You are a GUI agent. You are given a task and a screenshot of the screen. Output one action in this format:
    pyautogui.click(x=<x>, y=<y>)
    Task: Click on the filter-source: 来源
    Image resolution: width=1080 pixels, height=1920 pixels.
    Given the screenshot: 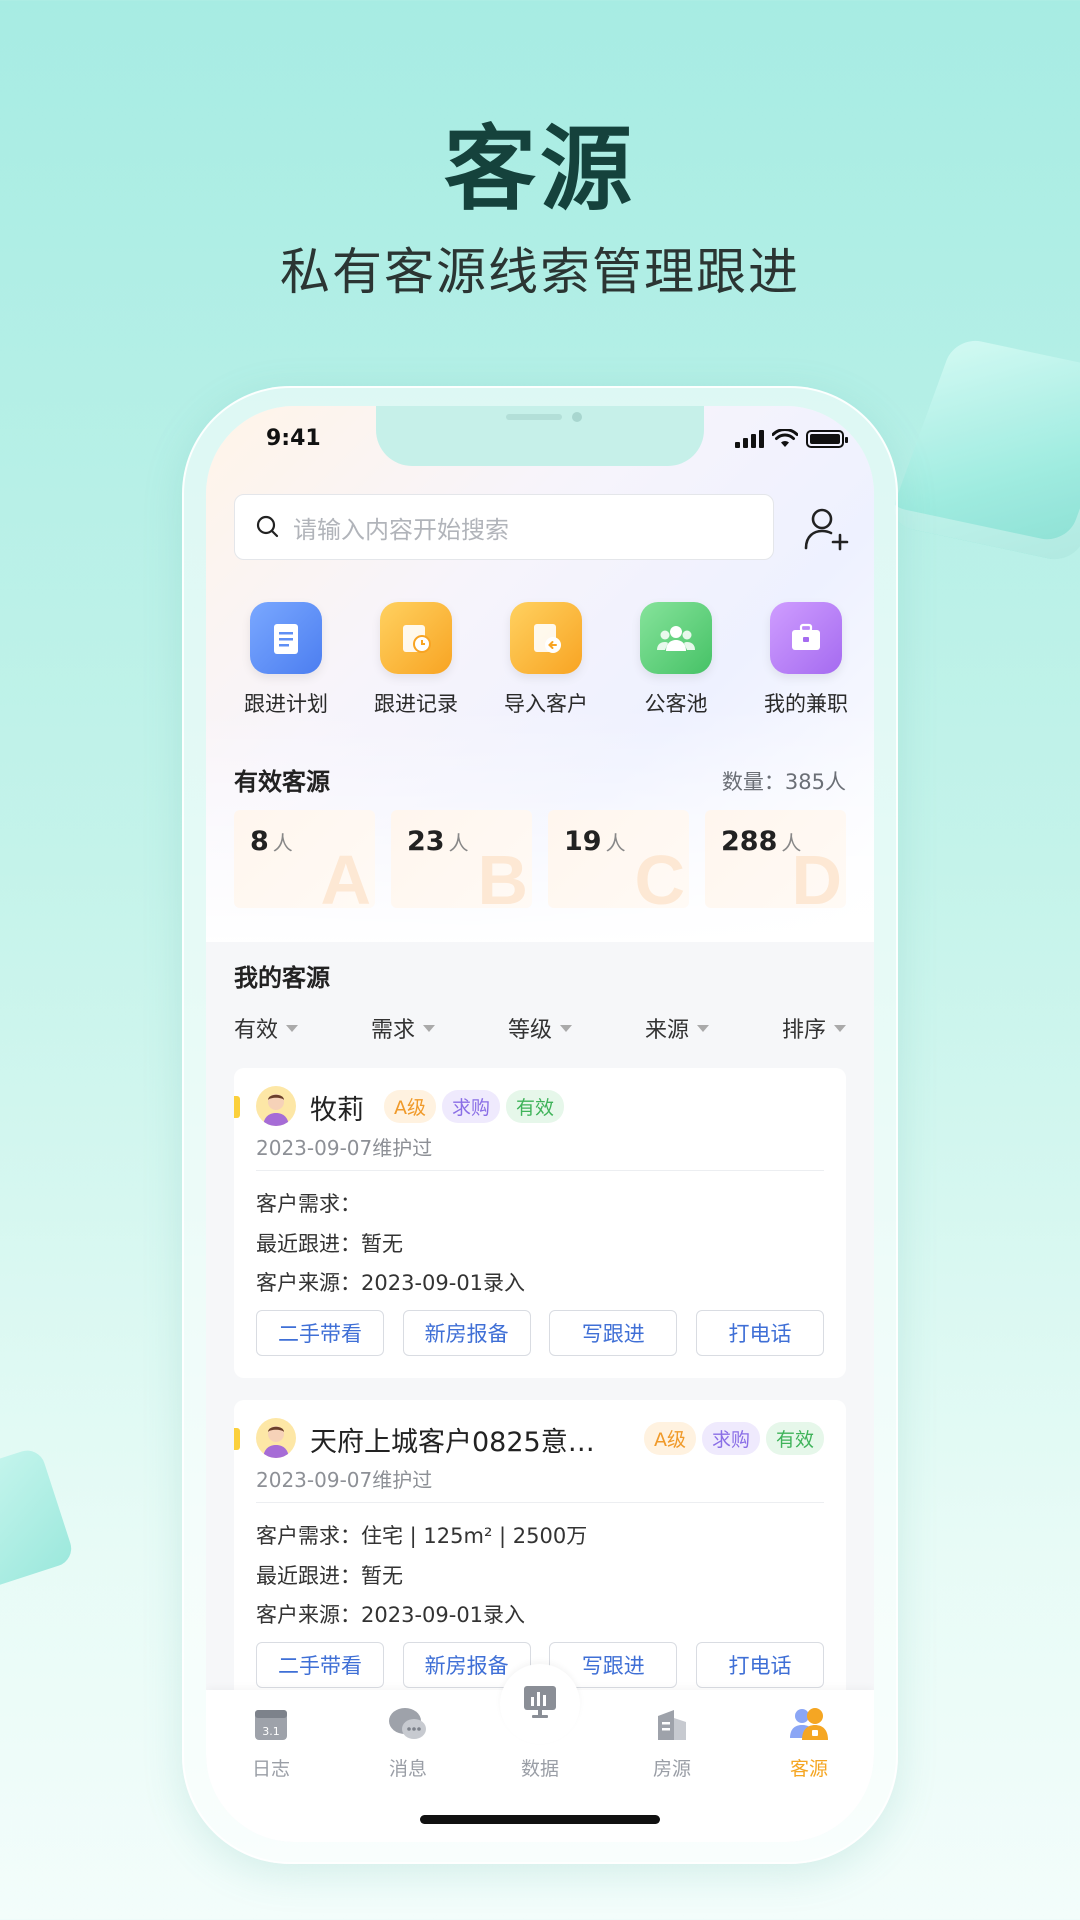 What is the action you would take?
    pyautogui.click(x=677, y=1028)
    